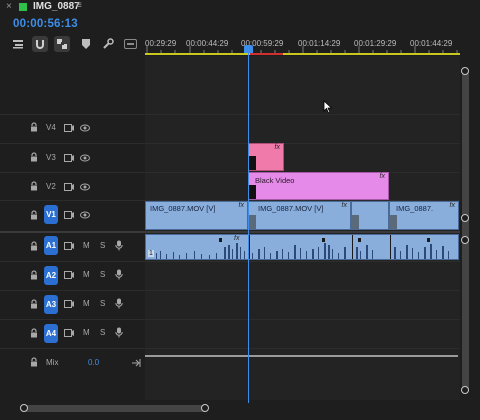 Image resolution: width=480 pixels, height=420 pixels. I want to click on mix-volume-line, so click(301, 356).